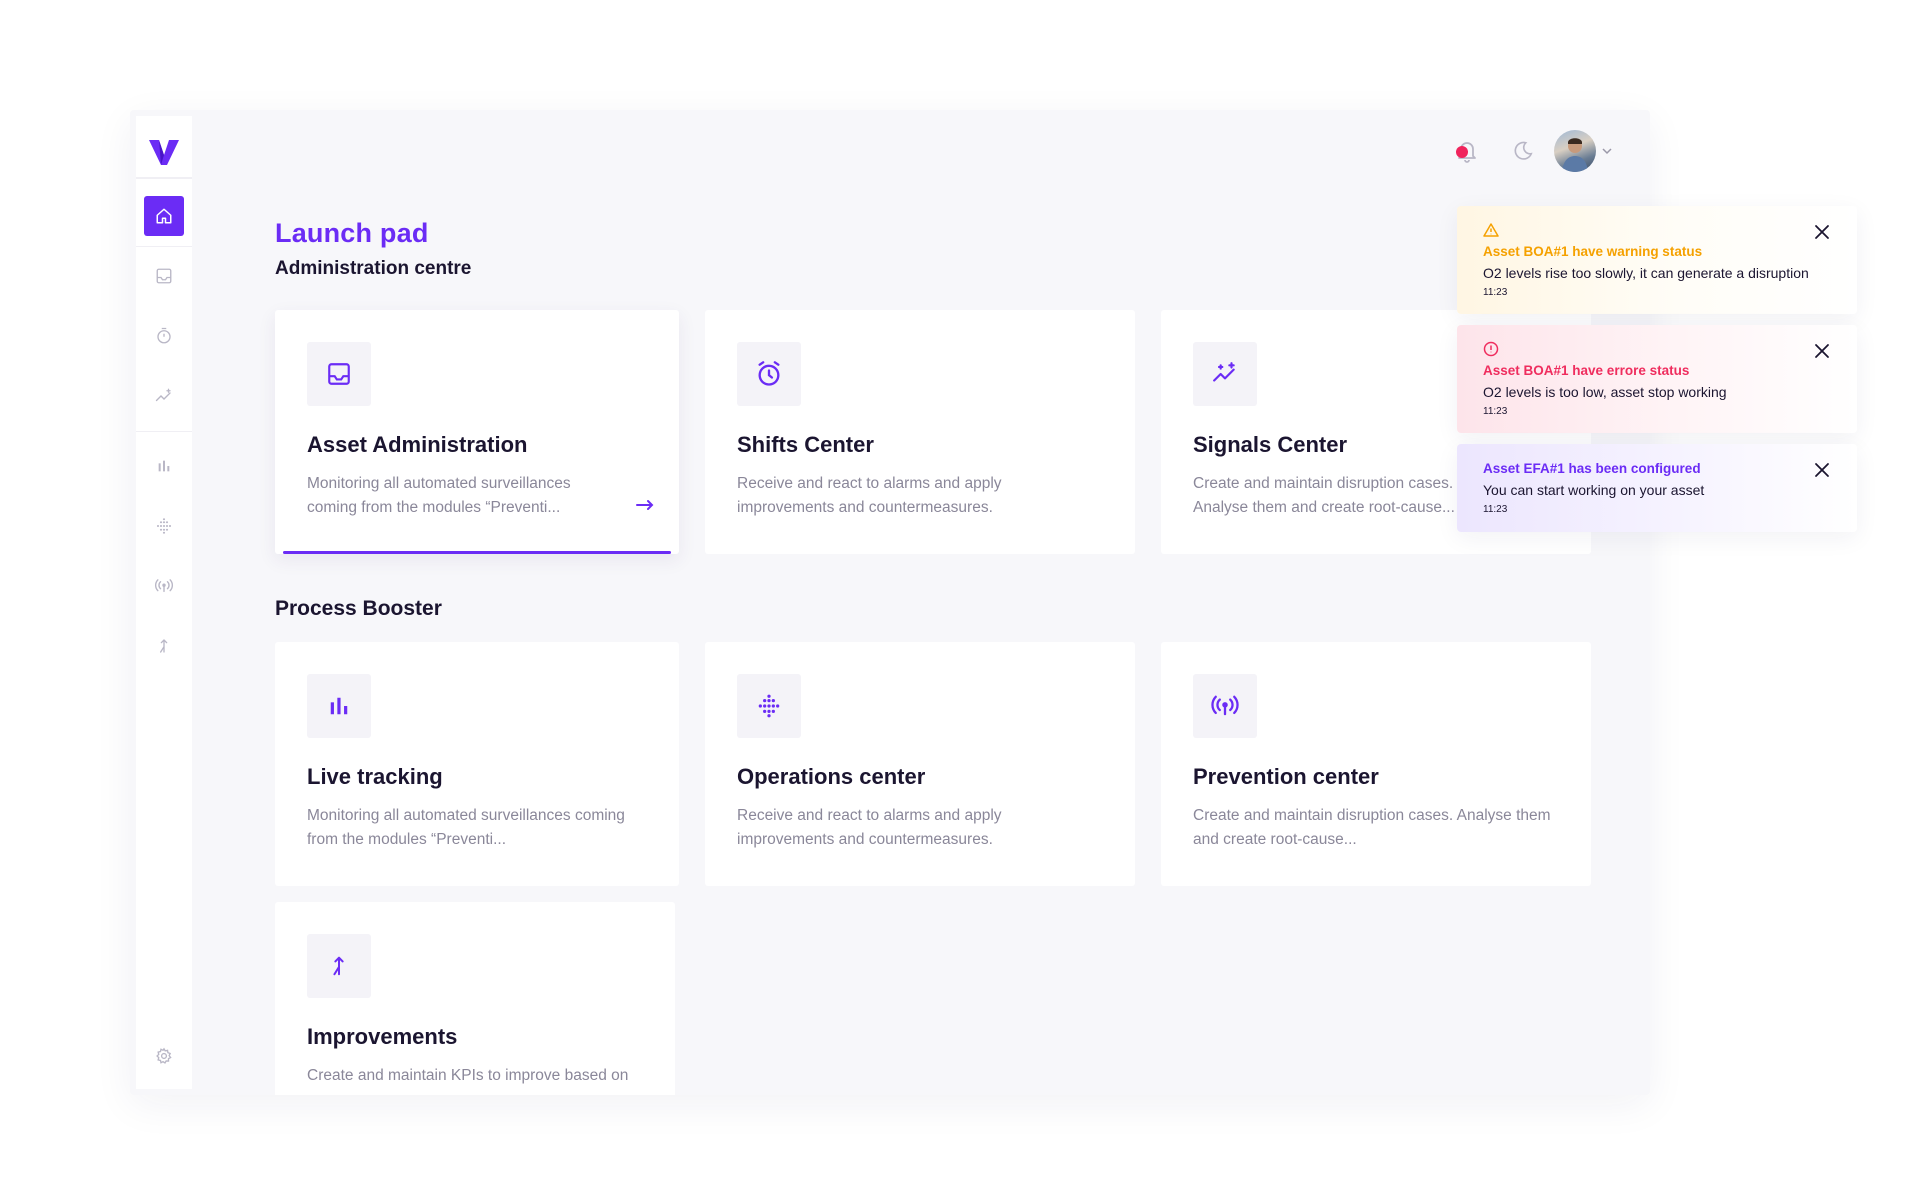  I want to click on sidebar-item-live-tracking, so click(164, 466).